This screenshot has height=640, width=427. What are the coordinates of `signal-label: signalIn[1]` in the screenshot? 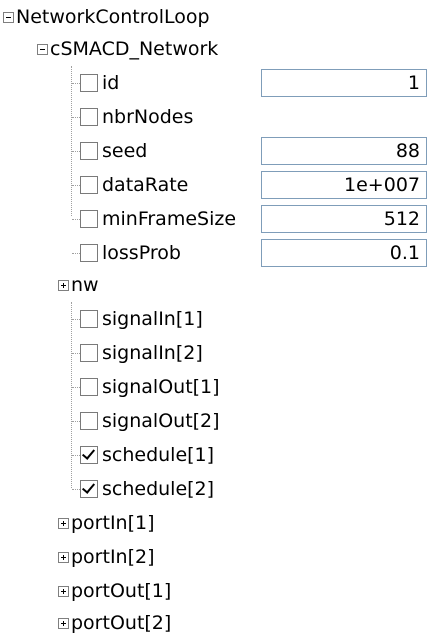 It's located at (152, 318).